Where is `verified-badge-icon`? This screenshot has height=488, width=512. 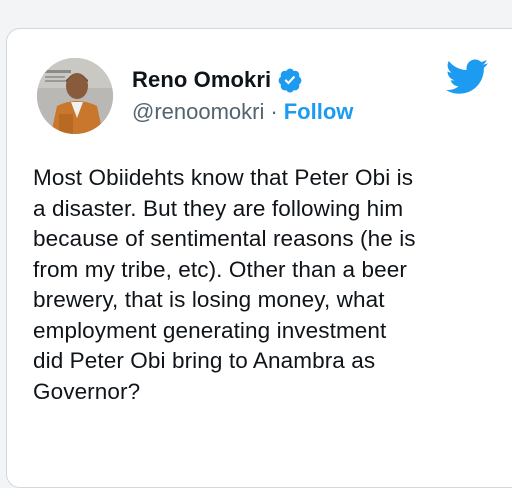
verified-badge-icon is located at coordinates (290, 80).